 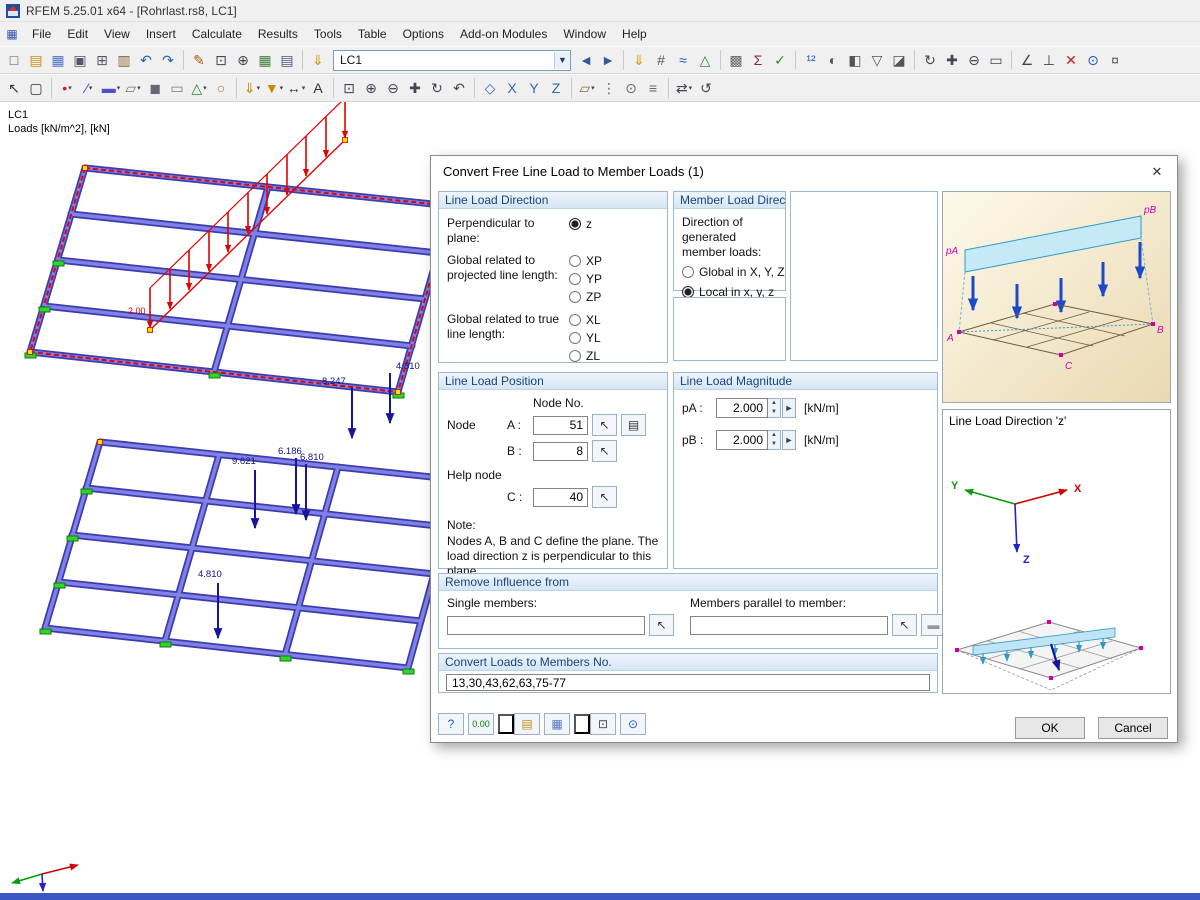 I want to click on close-icon: ✕, so click(x=1157, y=172).